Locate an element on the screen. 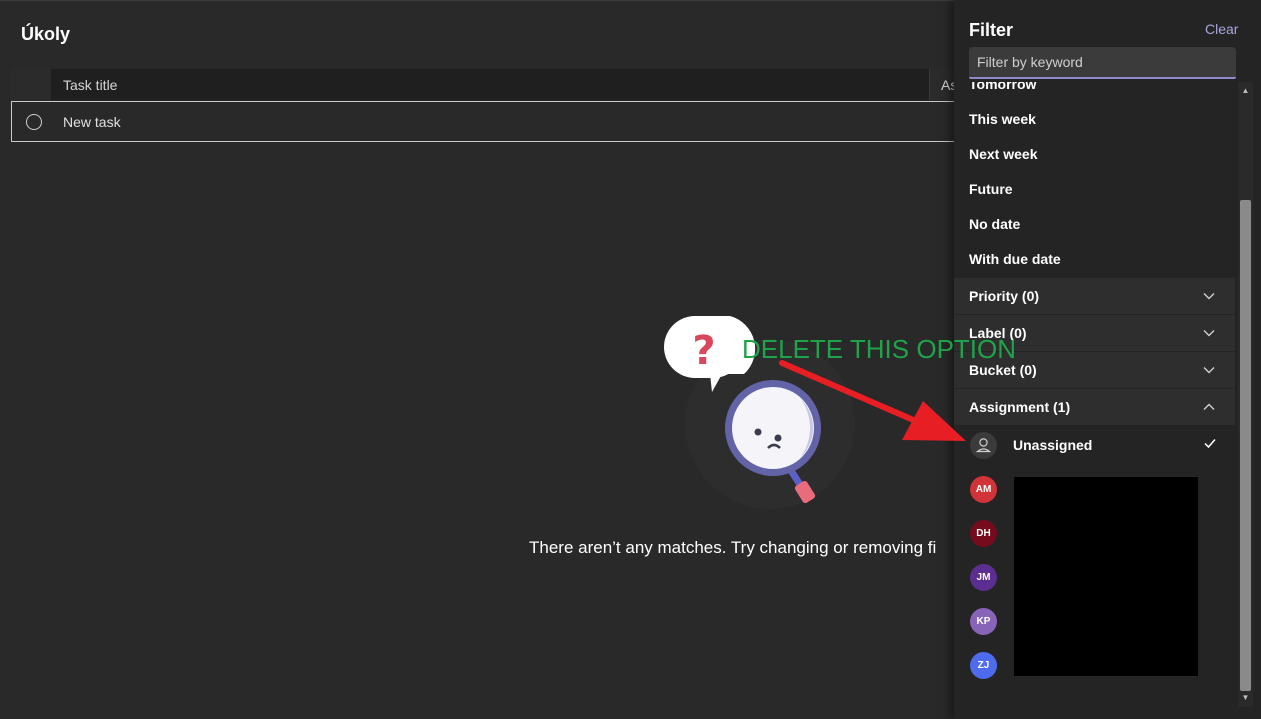  avatar-jm: JM is located at coordinates (983, 577).